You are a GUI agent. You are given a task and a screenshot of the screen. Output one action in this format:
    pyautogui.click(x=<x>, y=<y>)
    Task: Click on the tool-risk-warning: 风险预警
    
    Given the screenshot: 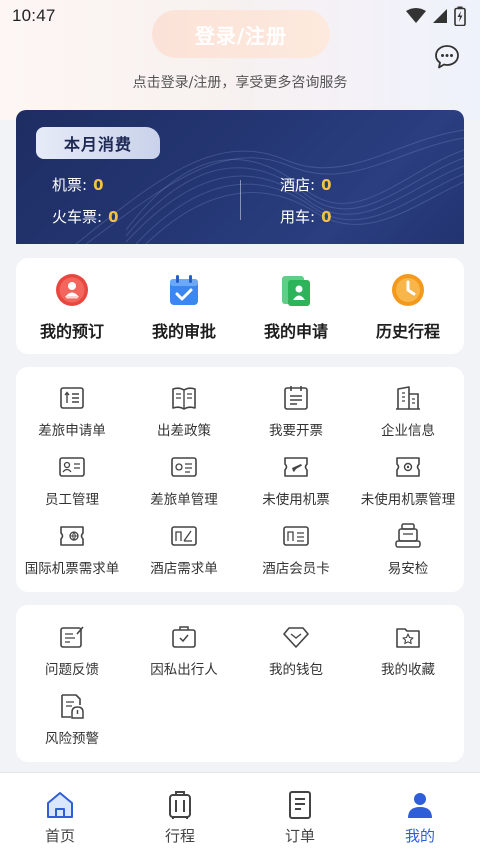 What is the action you would take?
    pyautogui.click(x=72, y=722)
    